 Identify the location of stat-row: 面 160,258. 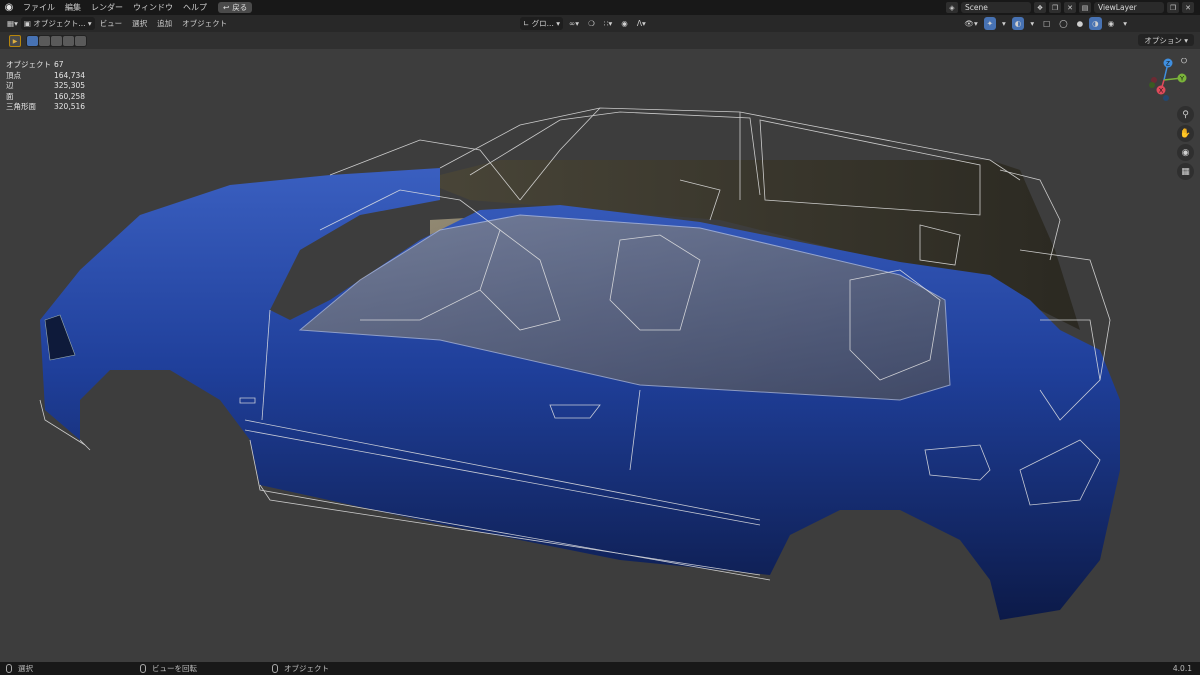
(45, 97).